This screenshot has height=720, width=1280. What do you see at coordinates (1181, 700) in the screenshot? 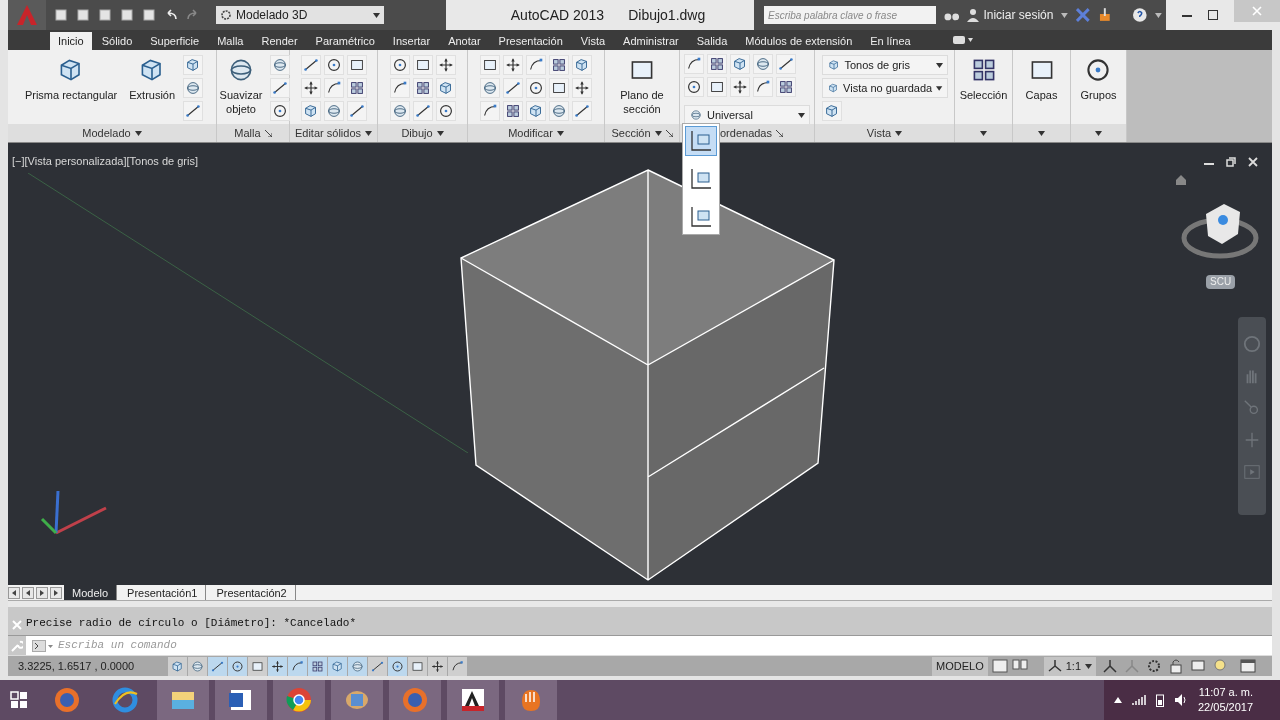
I see `speaker-icon` at bounding box center [1181, 700].